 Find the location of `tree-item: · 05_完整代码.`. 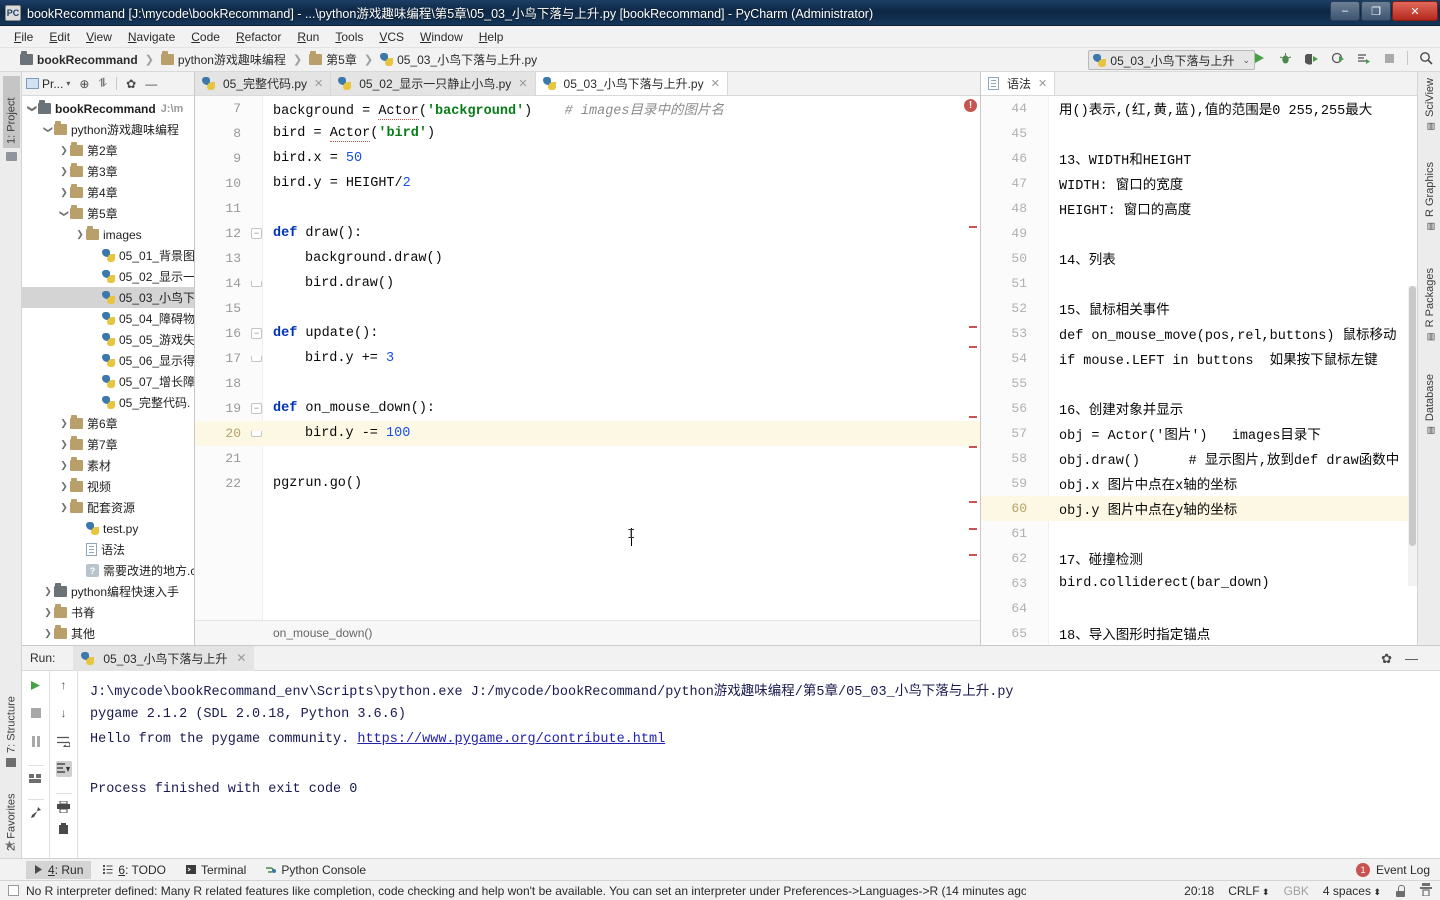

tree-item: · 05_完整代码. is located at coordinates (108, 402).